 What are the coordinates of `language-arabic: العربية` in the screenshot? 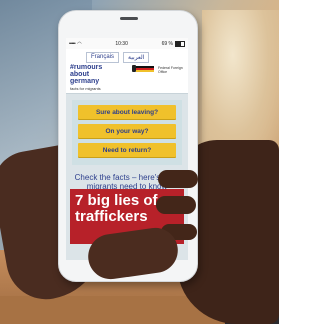 It's located at (136, 57).